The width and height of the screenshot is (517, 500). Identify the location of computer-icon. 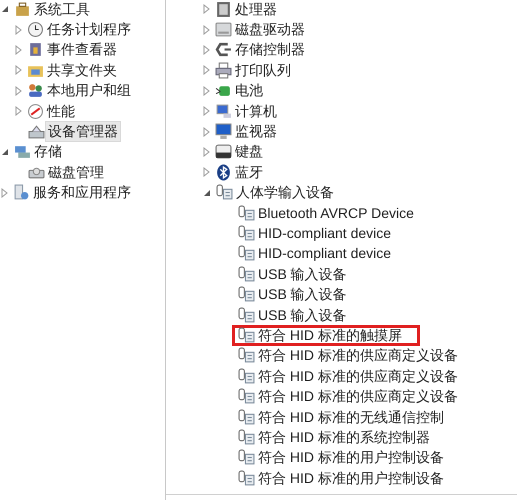
(223, 111).